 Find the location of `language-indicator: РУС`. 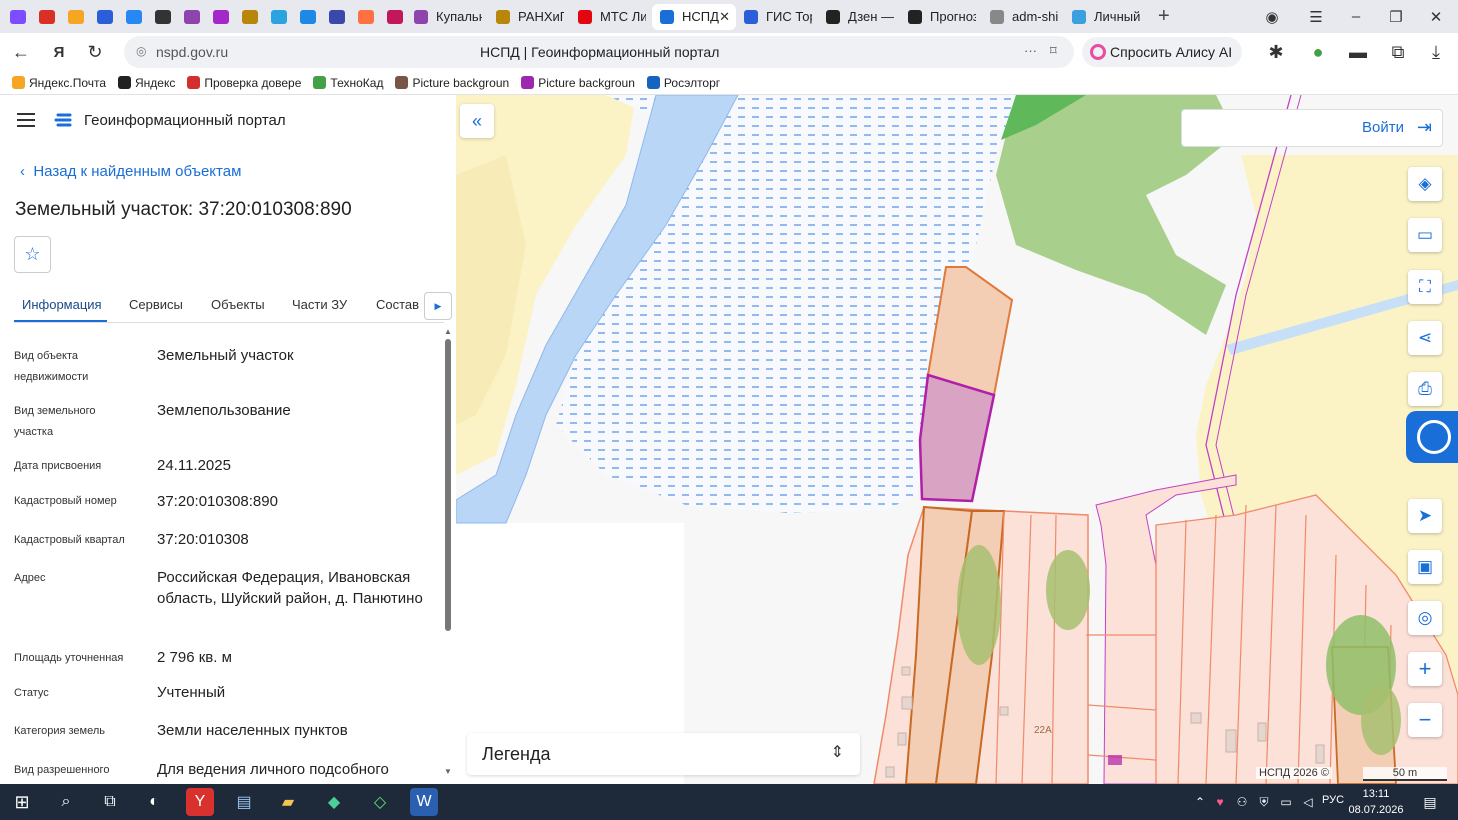

language-indicator: РУС is located at coordinates (1333, 800).